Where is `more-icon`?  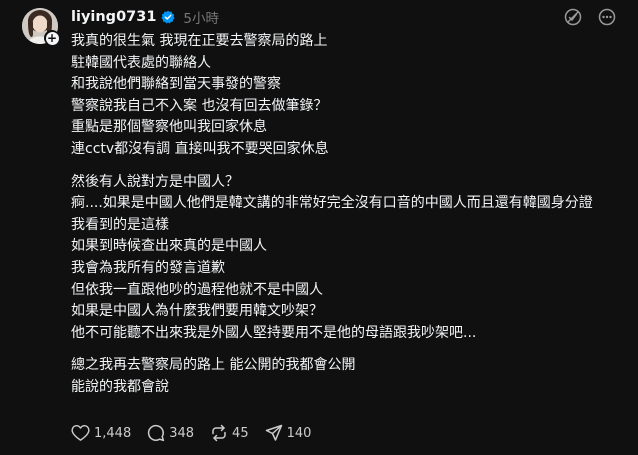 more-icon is located at coordinates (607, 17).